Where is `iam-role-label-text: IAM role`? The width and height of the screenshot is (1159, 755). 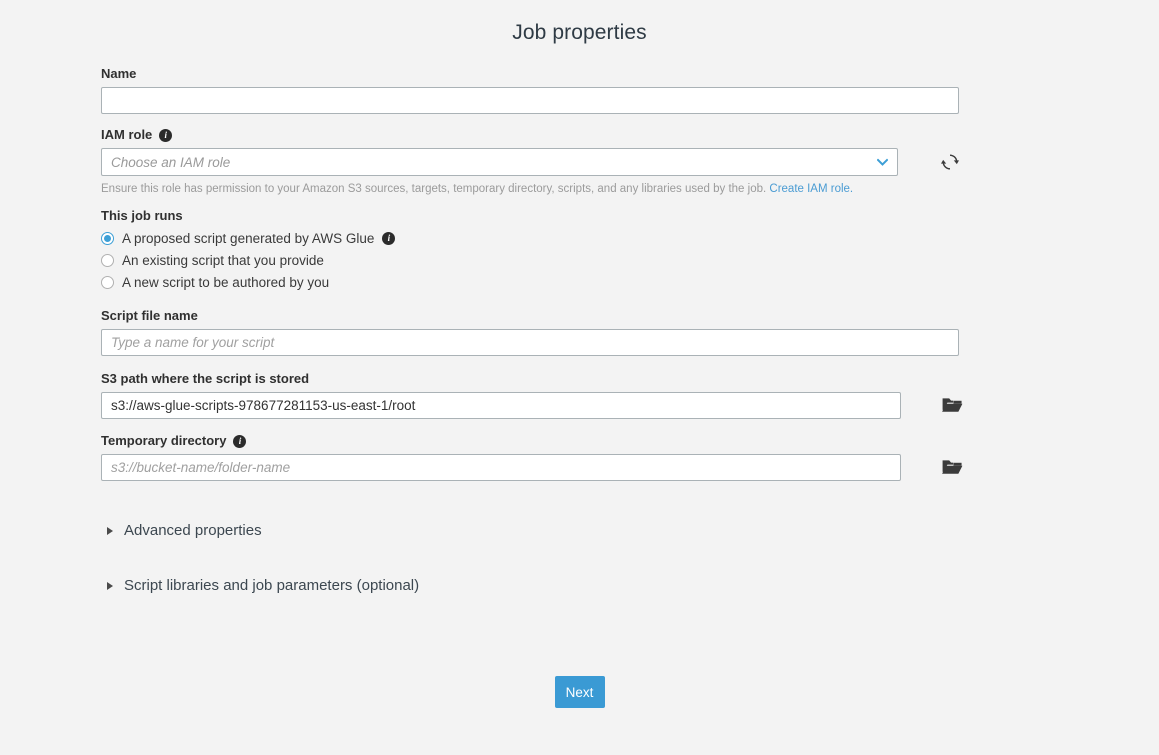
iam-role-label-text: IAM role is located at coordinates (127, 134).